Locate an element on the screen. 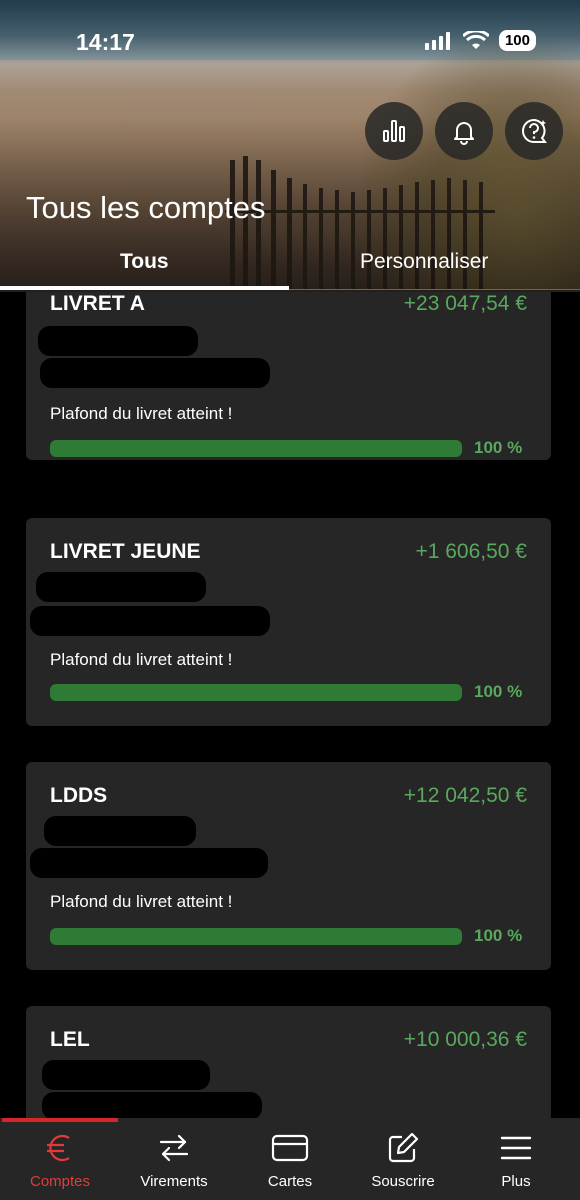 The width and height of the screenshot is (580, 1200). notifications-button is located at coordinates (464, 131).